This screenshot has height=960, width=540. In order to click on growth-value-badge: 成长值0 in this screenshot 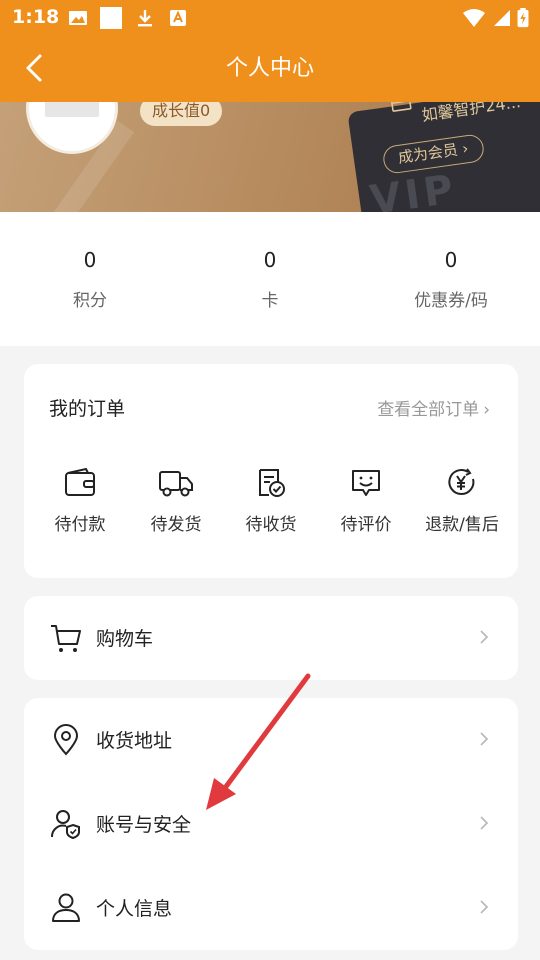, I will do `click(181, 114)`.